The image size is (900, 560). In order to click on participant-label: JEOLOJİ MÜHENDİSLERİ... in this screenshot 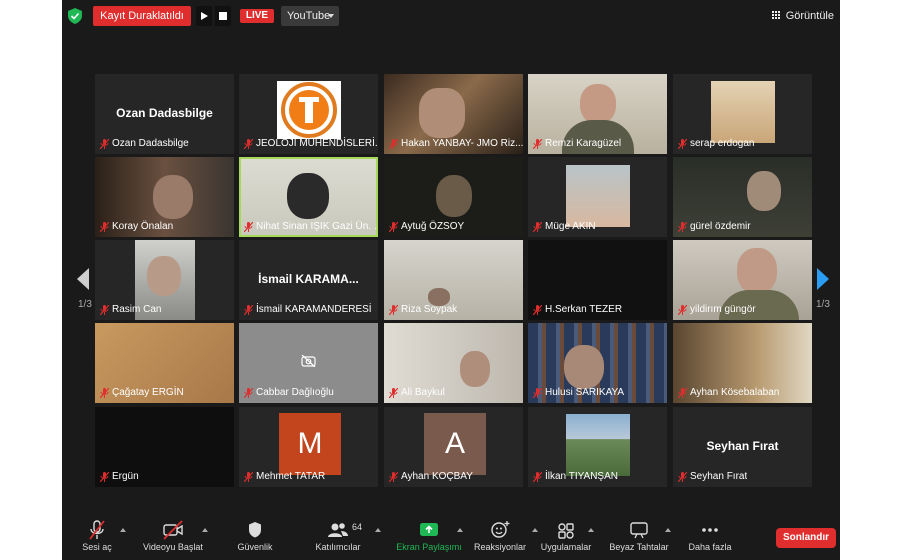, I will do `click(310, 144)`.